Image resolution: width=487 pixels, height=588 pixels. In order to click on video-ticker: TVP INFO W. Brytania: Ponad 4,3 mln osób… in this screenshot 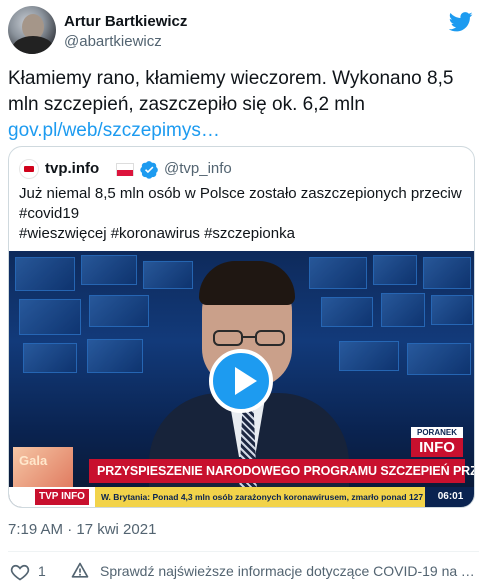, I will do `click(241, 497)`.